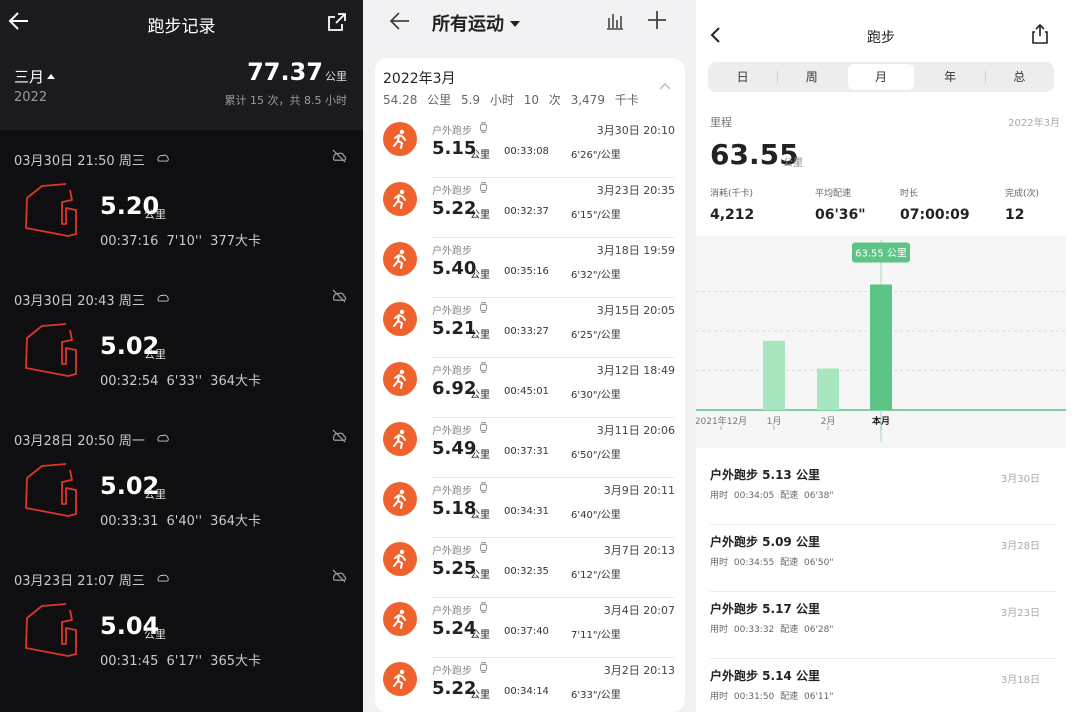 This screenshot has width=1080, height=712. What do you see at coordinates (657, 20) in the screenshot?
I see `plus-icon` at bounding box center [657, 20].